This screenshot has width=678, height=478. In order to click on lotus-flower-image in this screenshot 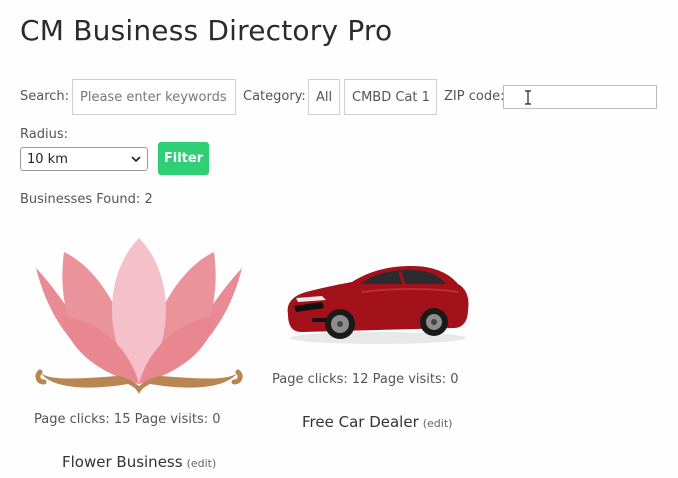, I will do `click(139, 321)`.